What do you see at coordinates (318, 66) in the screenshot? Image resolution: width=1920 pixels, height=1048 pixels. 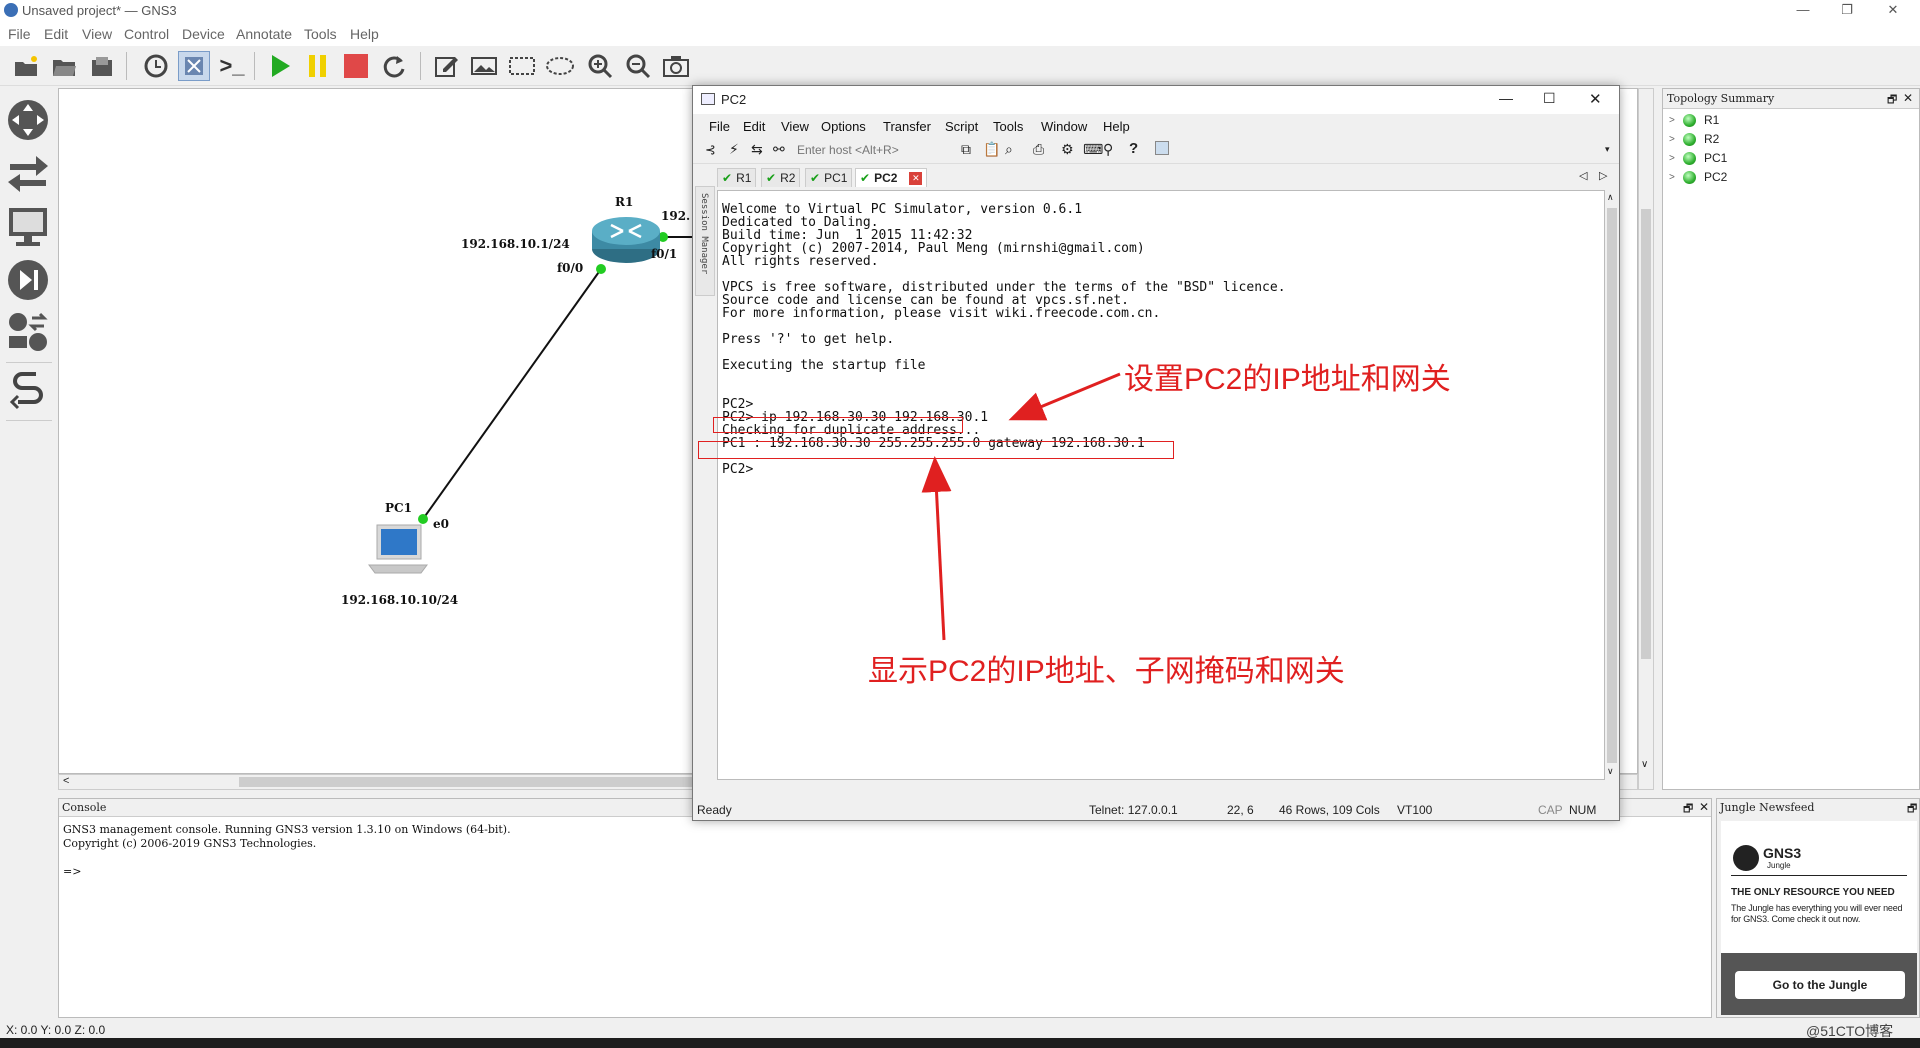 I see `suspend-all-icon` at bounding box center [318, 66].